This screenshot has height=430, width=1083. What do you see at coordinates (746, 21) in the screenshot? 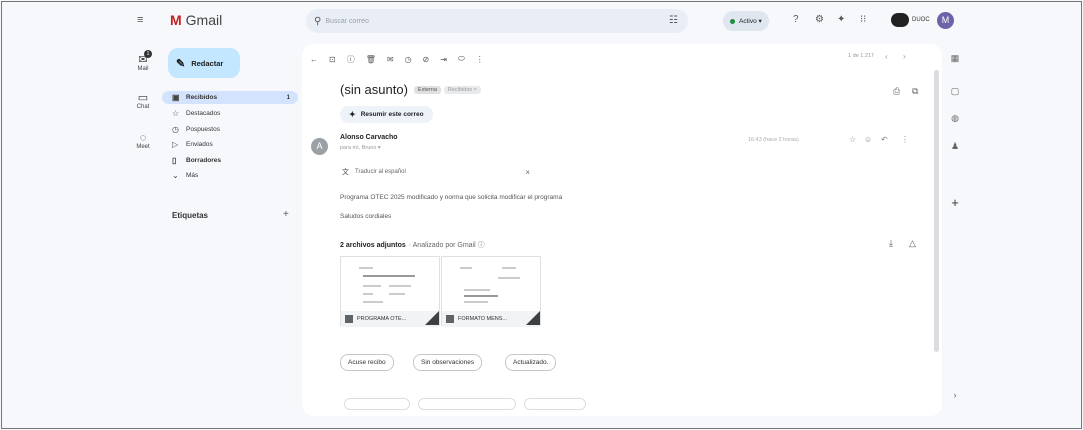
I see `status-button: Activo ▾` at bounding box center [746, 21].